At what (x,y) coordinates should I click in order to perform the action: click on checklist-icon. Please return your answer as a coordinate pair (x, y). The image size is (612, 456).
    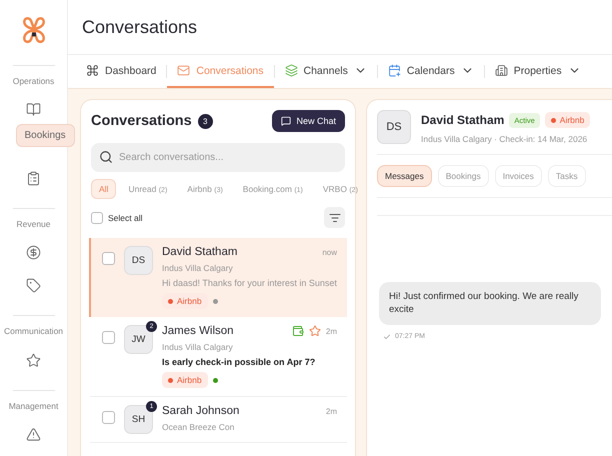
    Looking at the image, I should click on (33, 178).